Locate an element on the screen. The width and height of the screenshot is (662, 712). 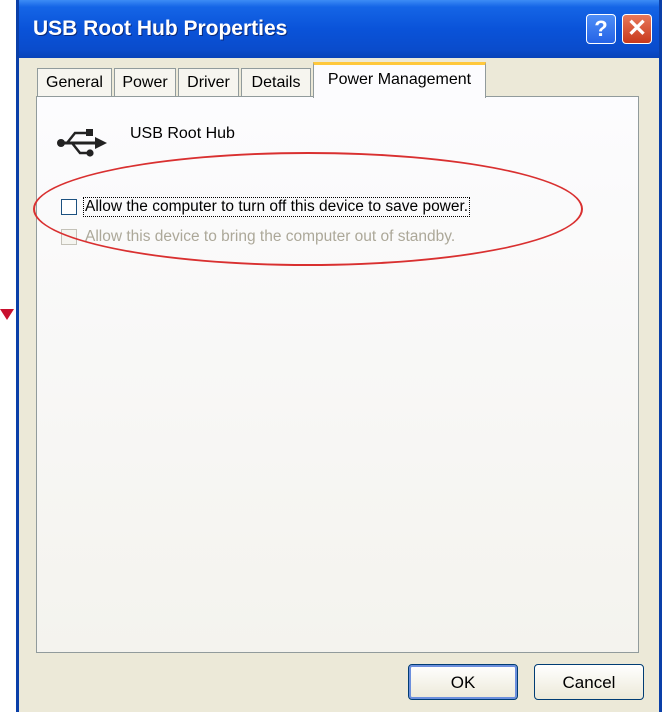
annotation-arrow is located at coordinates (7, 314).